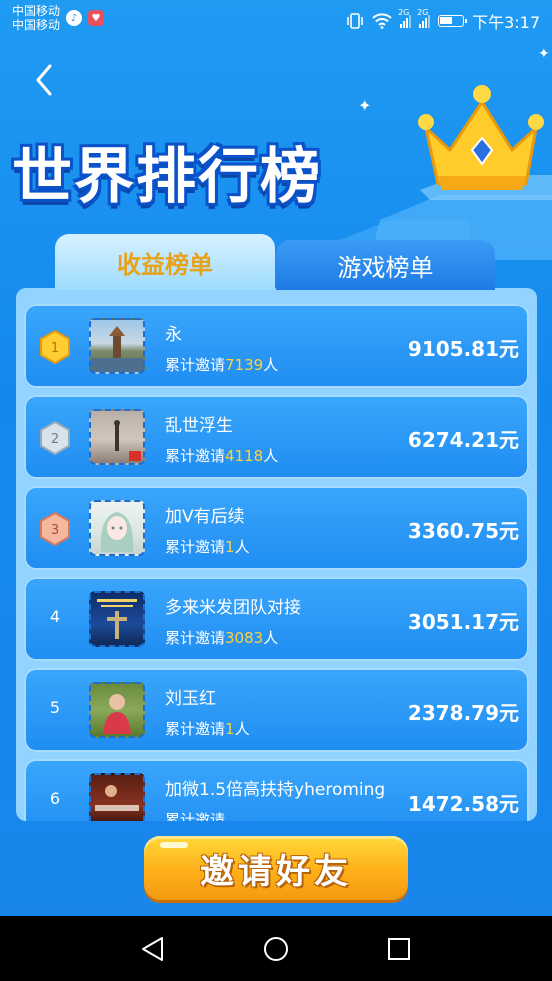  What do you see at coordinates (153, 949) in the screenshot?
I see `nav-back-icon` at bounding box center [153, 949].